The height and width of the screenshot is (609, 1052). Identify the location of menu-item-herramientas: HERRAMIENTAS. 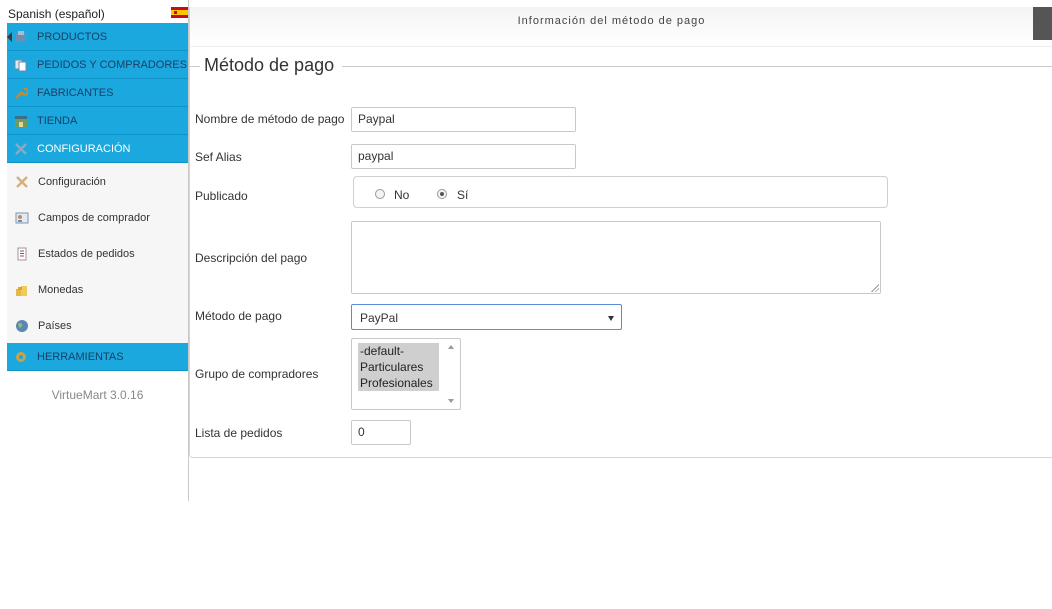
(97, 357).